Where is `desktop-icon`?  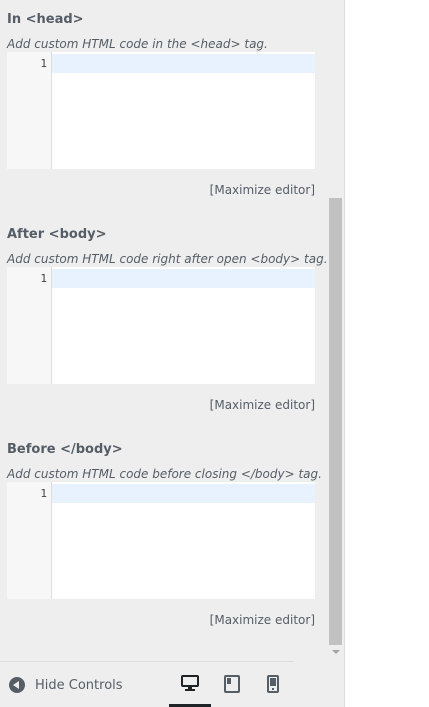 desktop-icon is located at coordinates (190, 682).